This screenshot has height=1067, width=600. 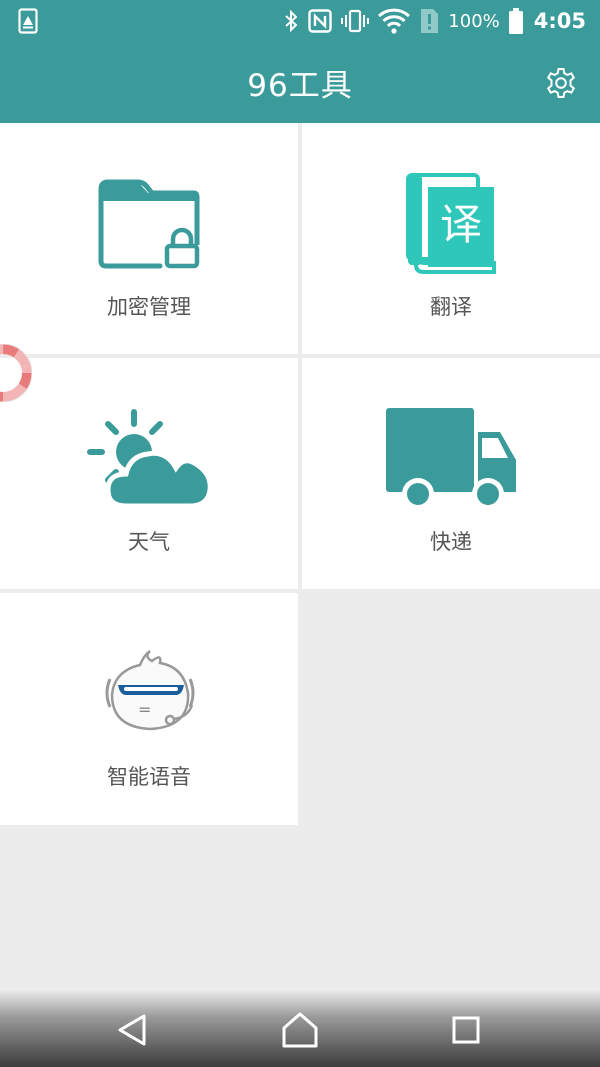 What do you see at coordinates (461, 224) in the screenshot?
I see `translate-glyph: 译` at bounding box center [461, 224].